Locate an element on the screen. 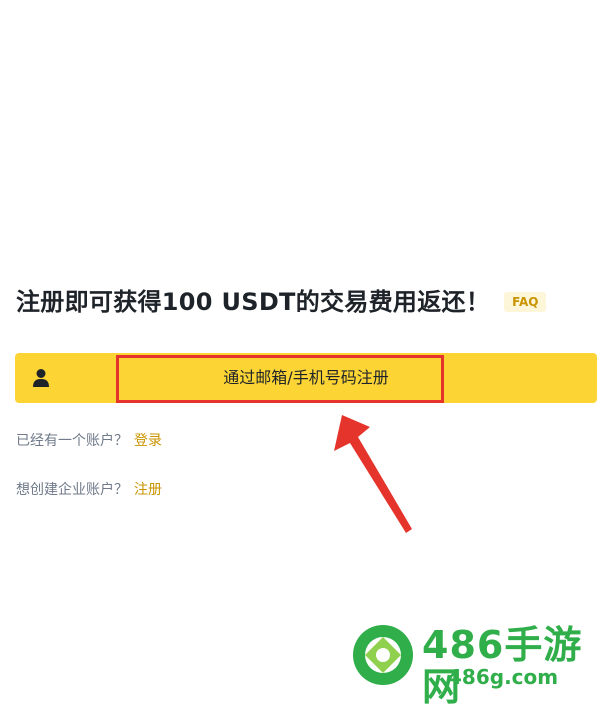 This screenshot has height=709, width=605. annotation-arrow-icon is located at coordinates (373, 474).